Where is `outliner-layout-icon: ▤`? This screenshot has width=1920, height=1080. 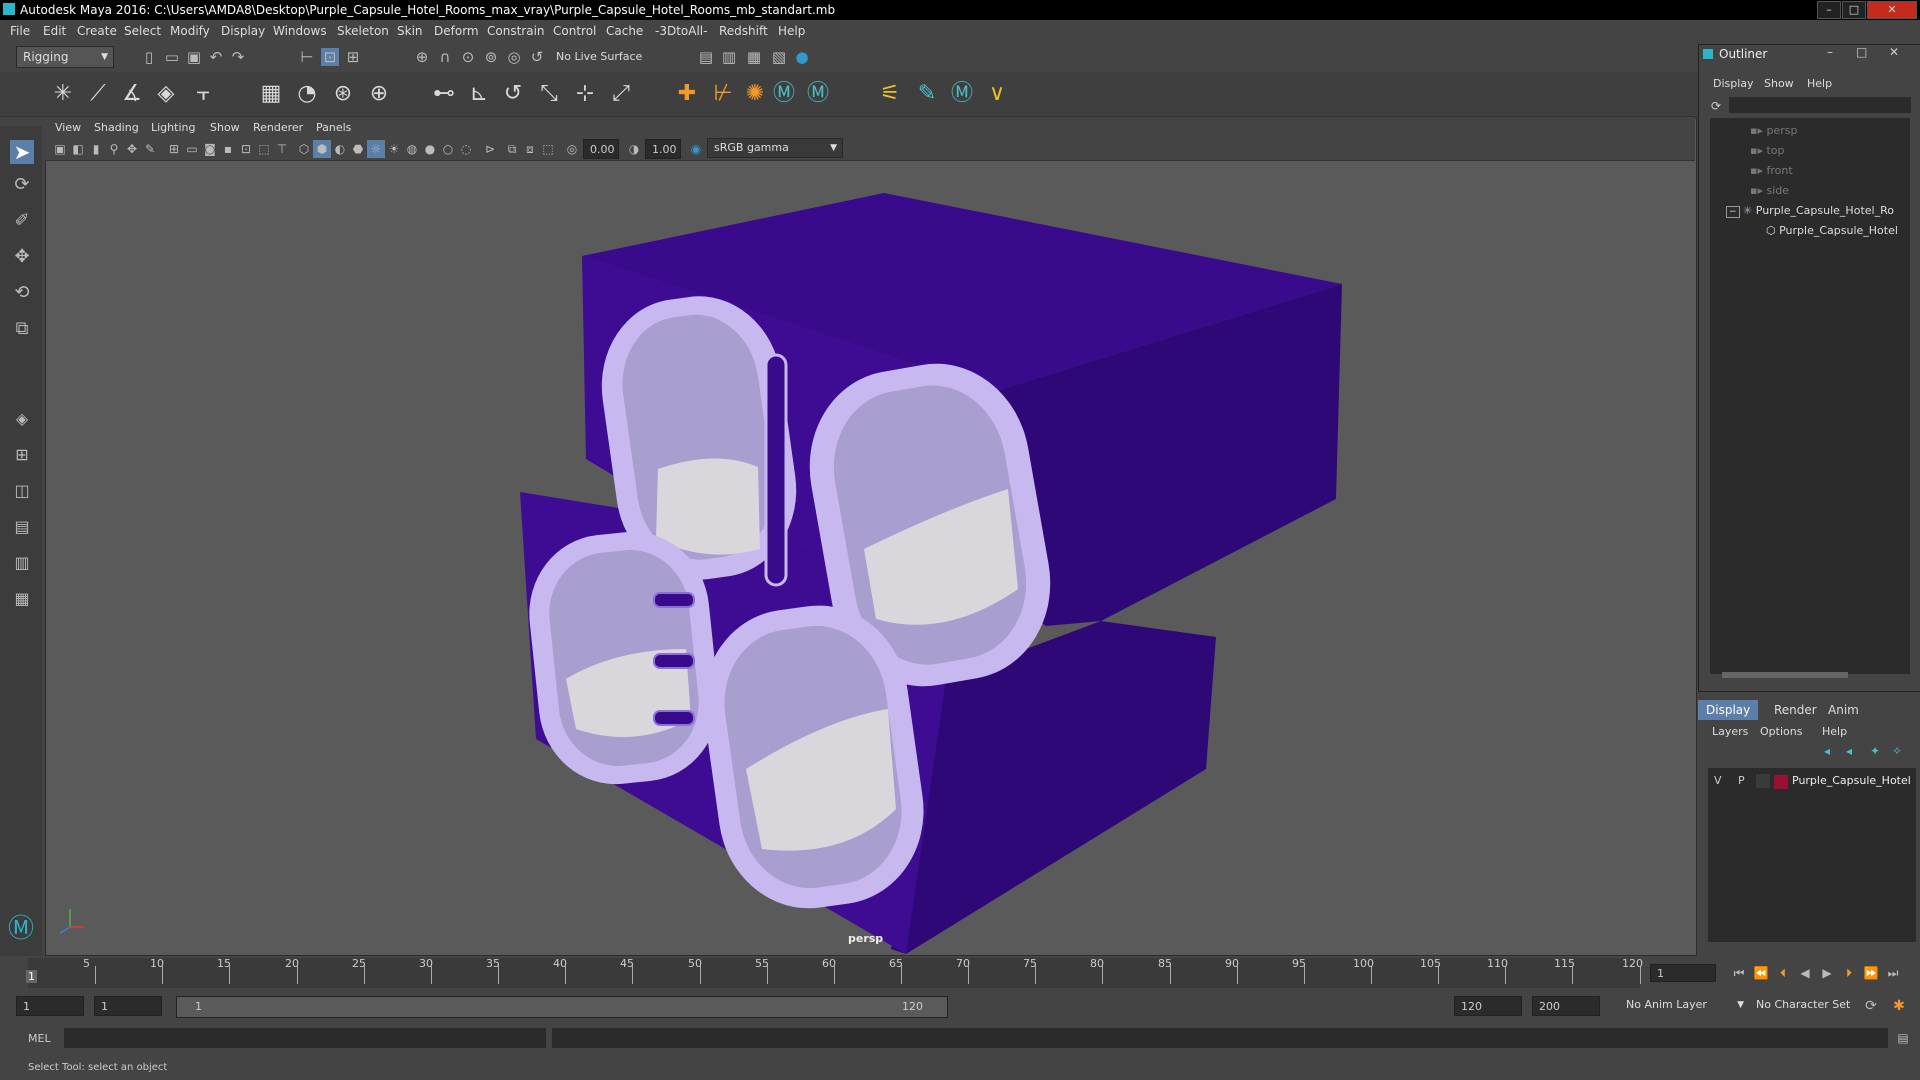 outliner-layout-icon: ▤ is located at coordinates (22, 530).